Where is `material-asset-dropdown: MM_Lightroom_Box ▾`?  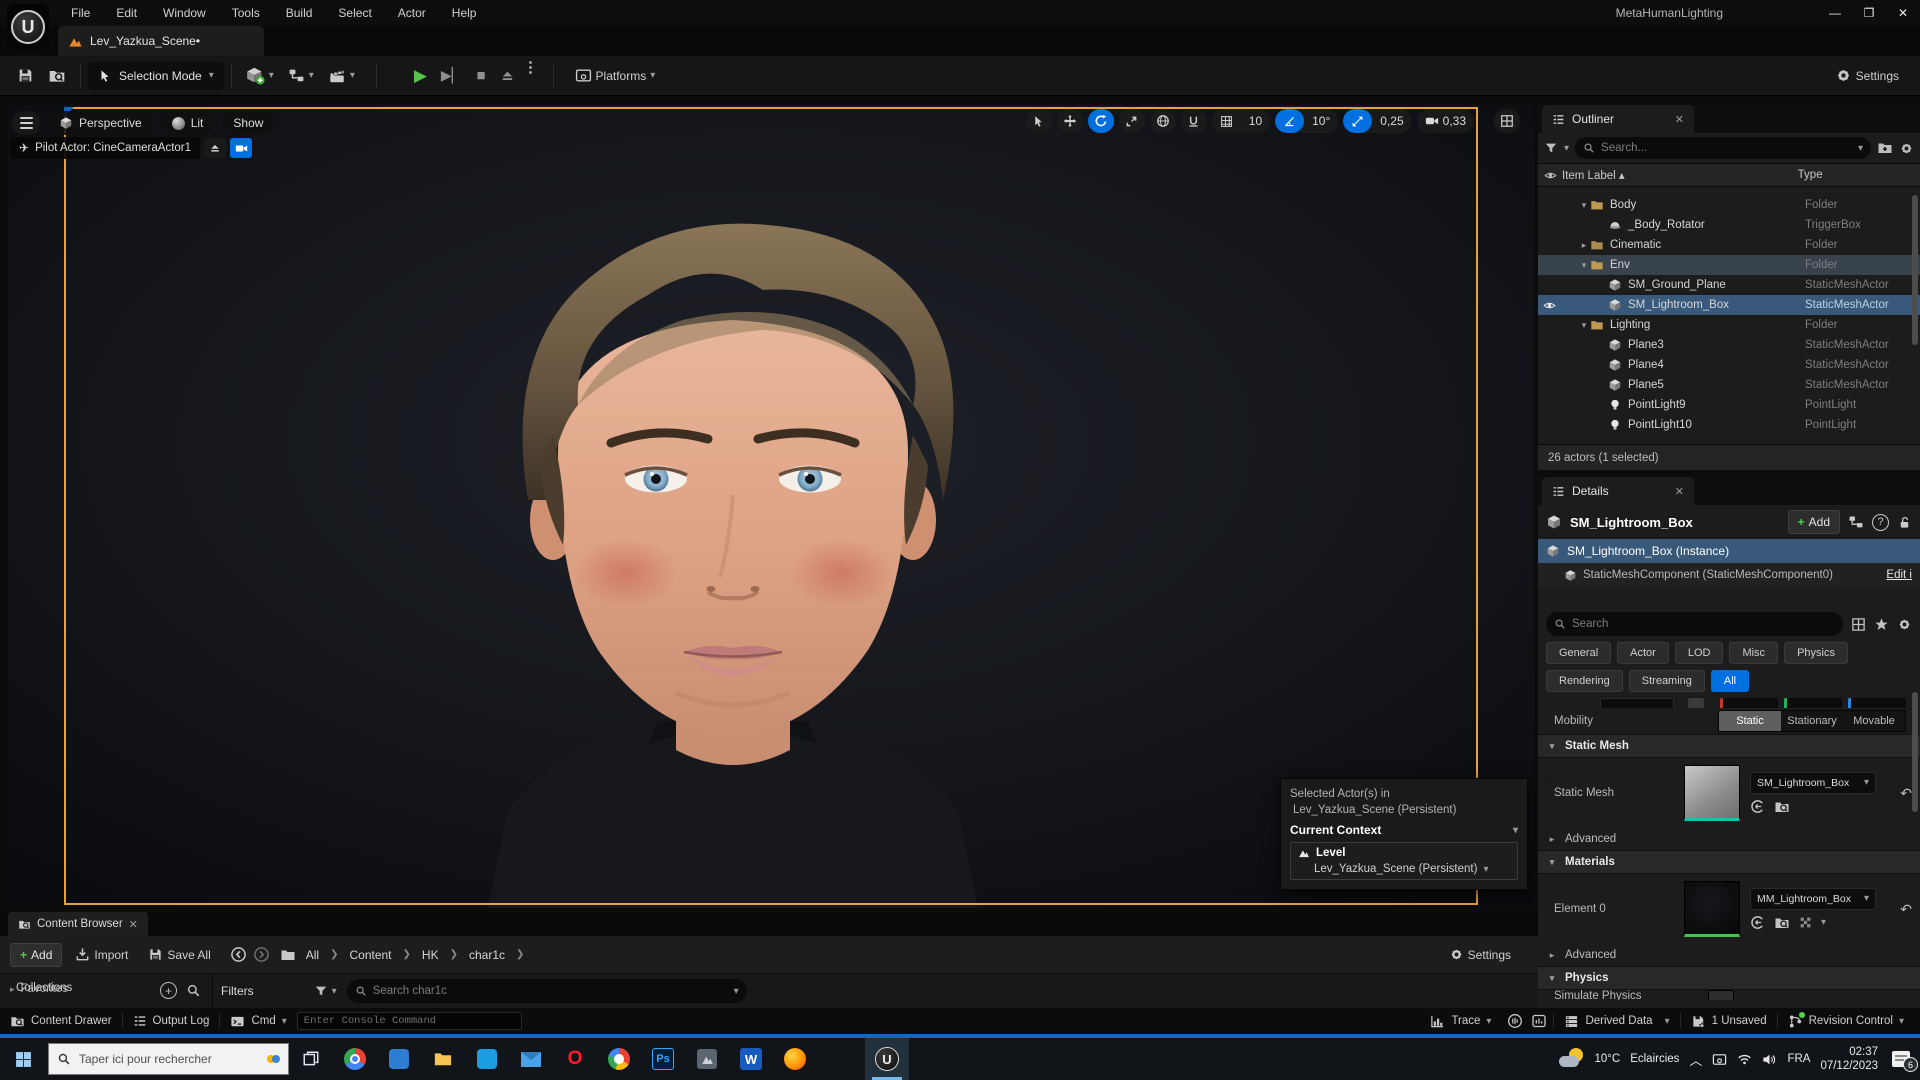 material-asset-dropdown: MM_Lightroom_Box ▾ is located at coordinates (1813, 898).